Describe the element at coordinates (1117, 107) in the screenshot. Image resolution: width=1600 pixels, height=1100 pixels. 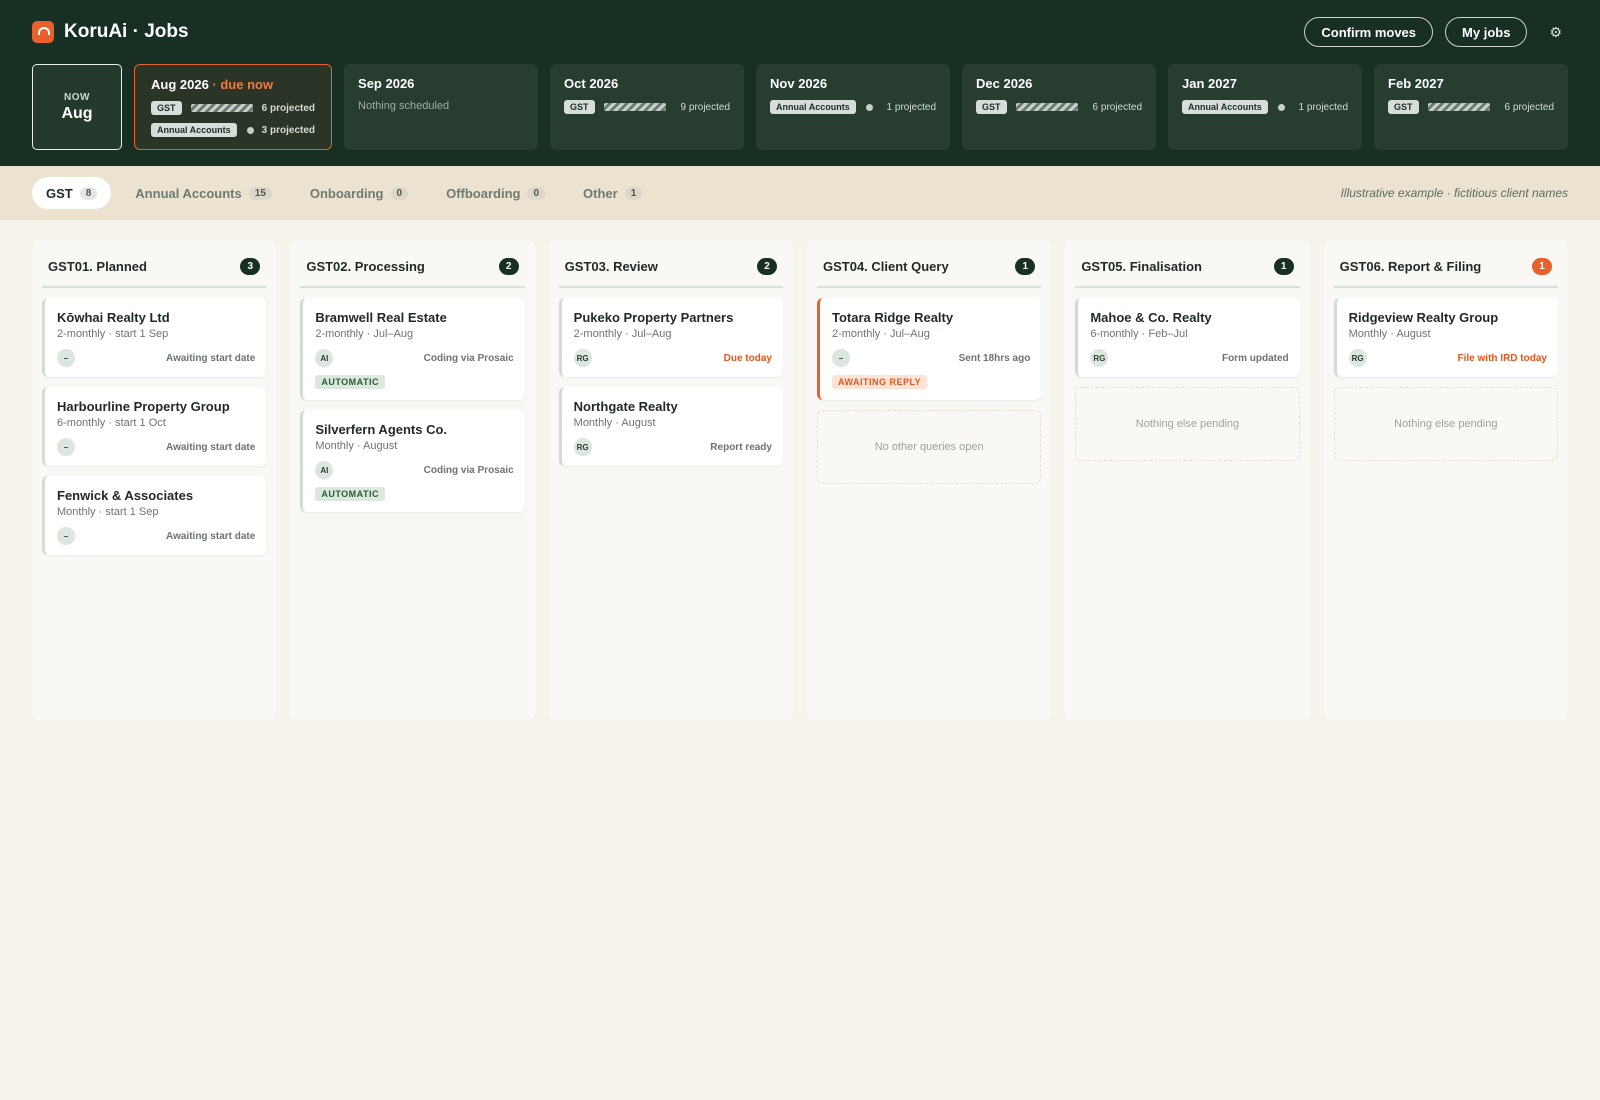
I see `projected-count: 6 projected` at that location.